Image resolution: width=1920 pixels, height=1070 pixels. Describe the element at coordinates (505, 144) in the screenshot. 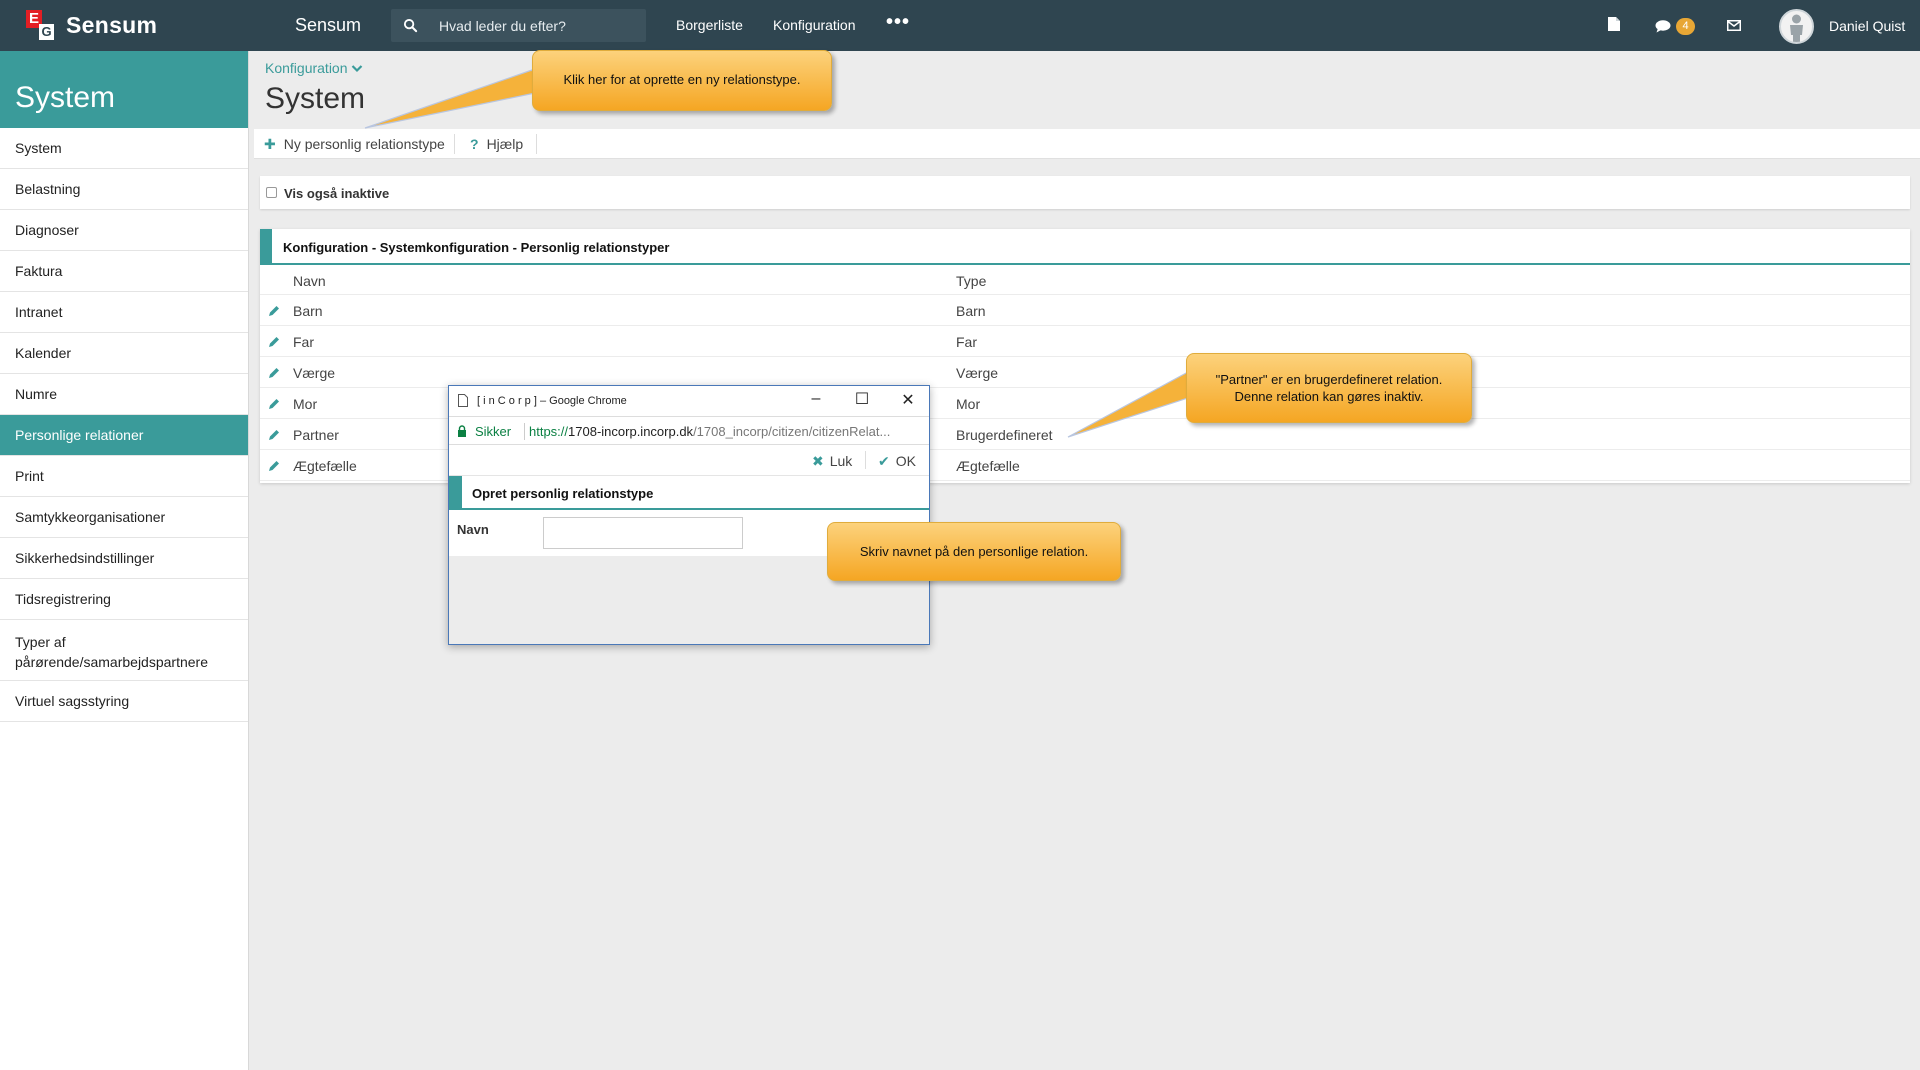

I see `help-label: Hjælp` at that location.